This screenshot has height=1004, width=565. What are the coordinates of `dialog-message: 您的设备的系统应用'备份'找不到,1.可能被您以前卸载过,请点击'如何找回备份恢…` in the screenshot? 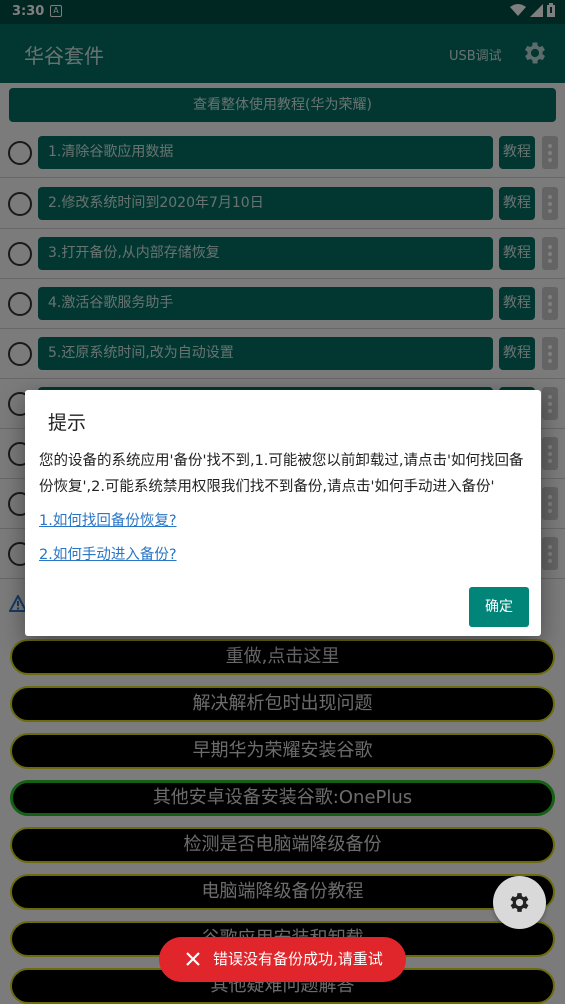 It's located at (281, 474).